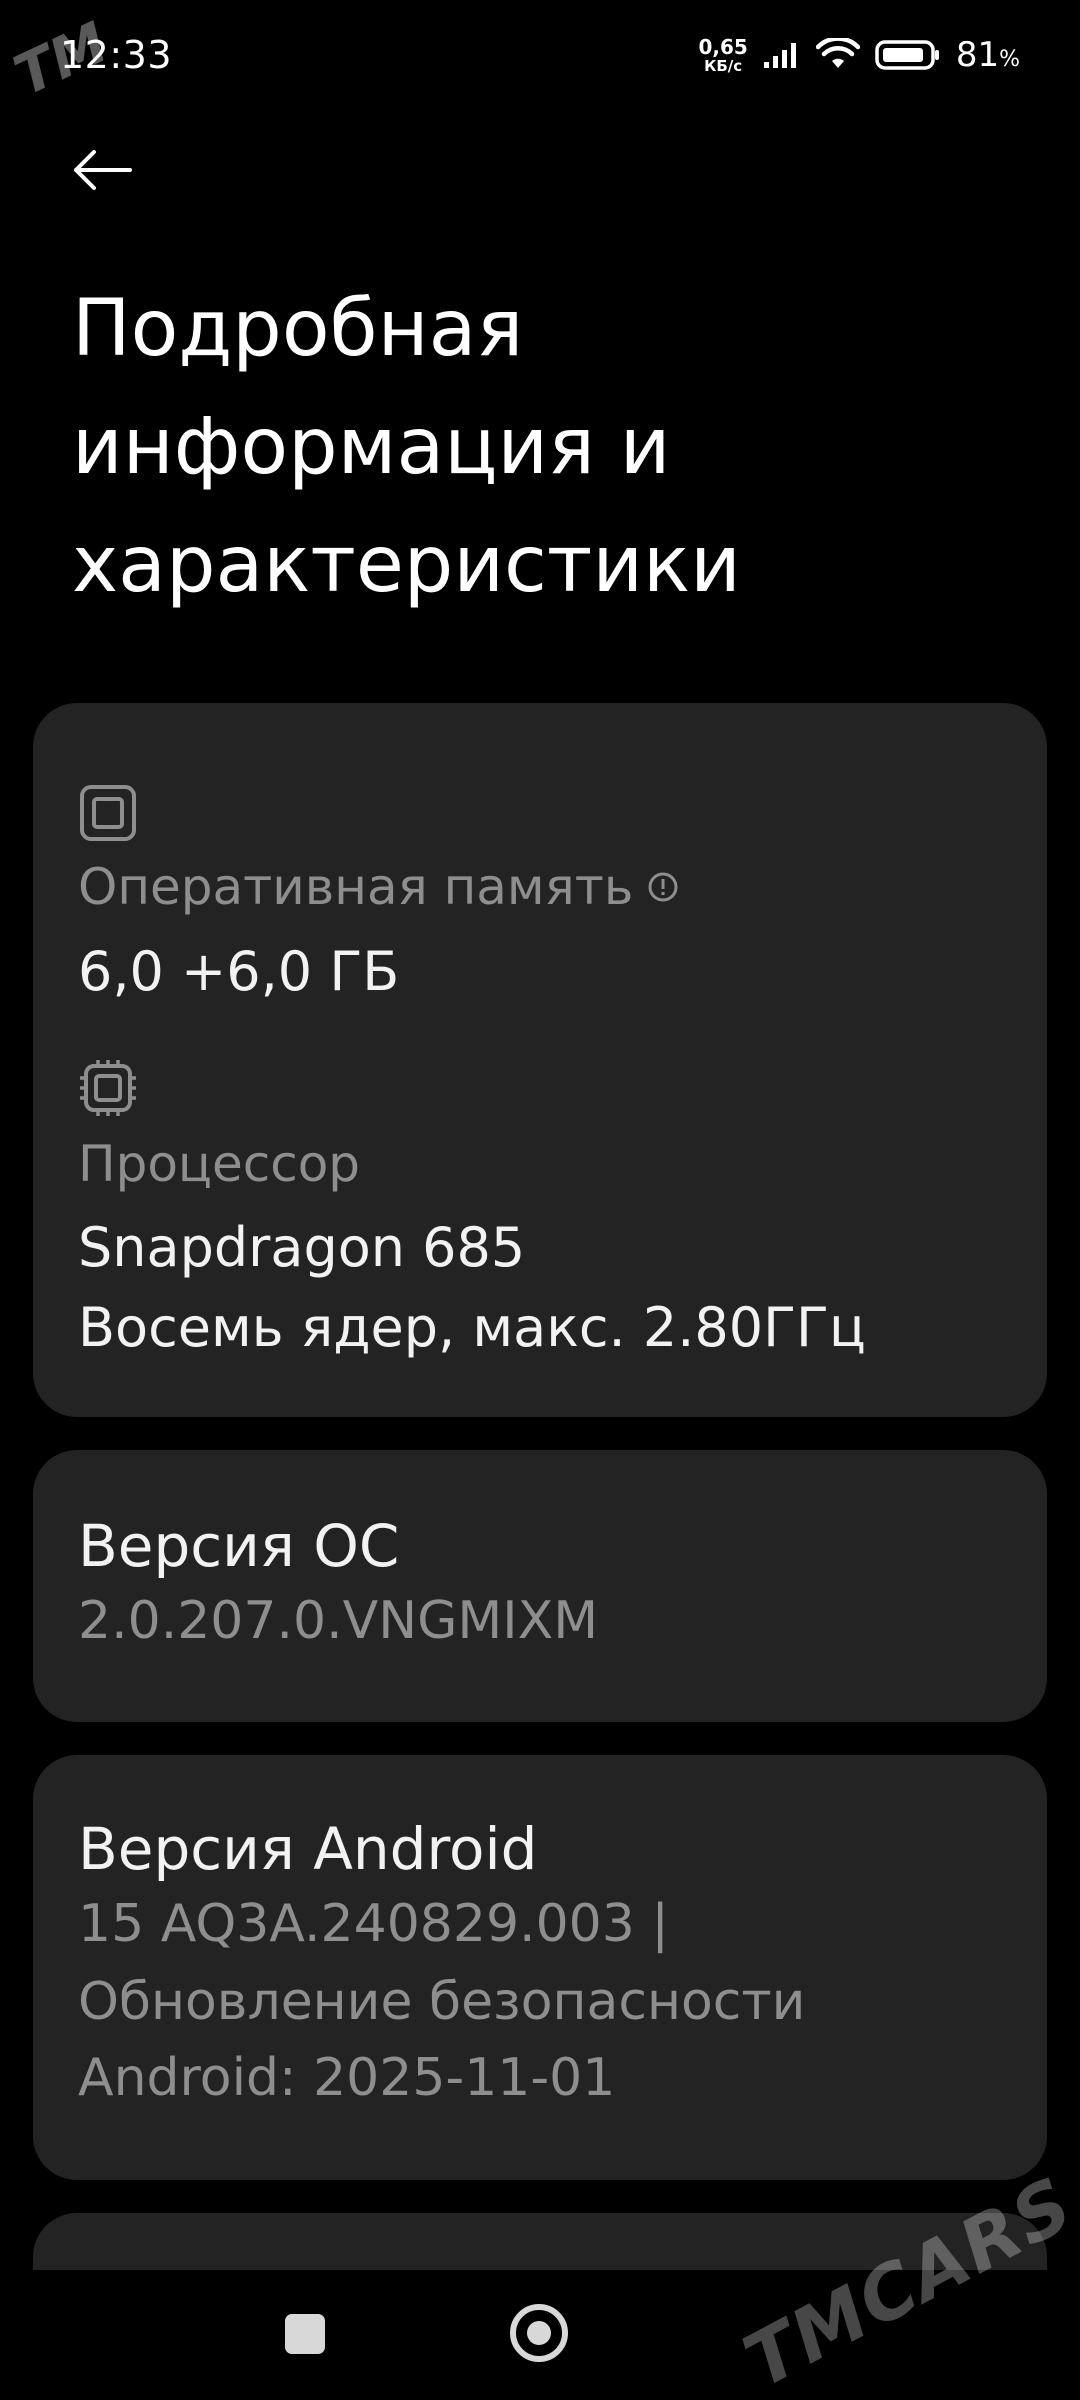 Image resolution: width=1080 pixels, height=2400 pixels. Describe the element at coordinates (219, 1164) in the screenshot. I see `processor-label: Процессор` at that location.